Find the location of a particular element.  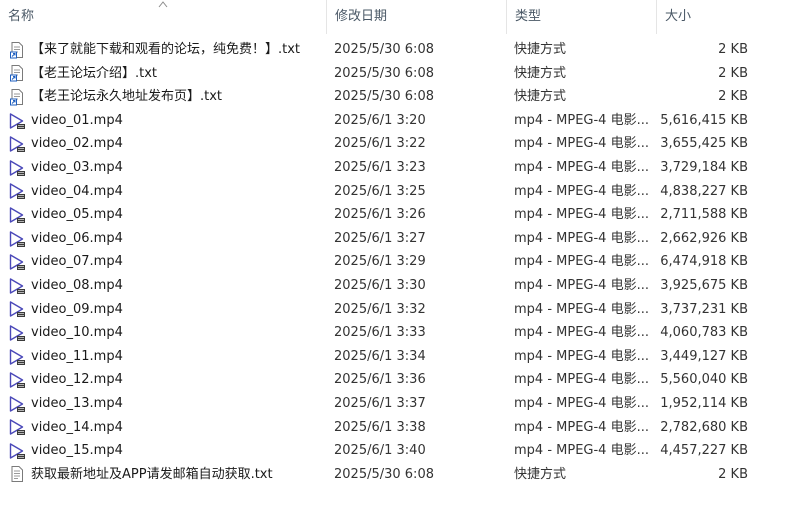

file-name-cell: video_06.mp4 is located at coordinates (163, 239).